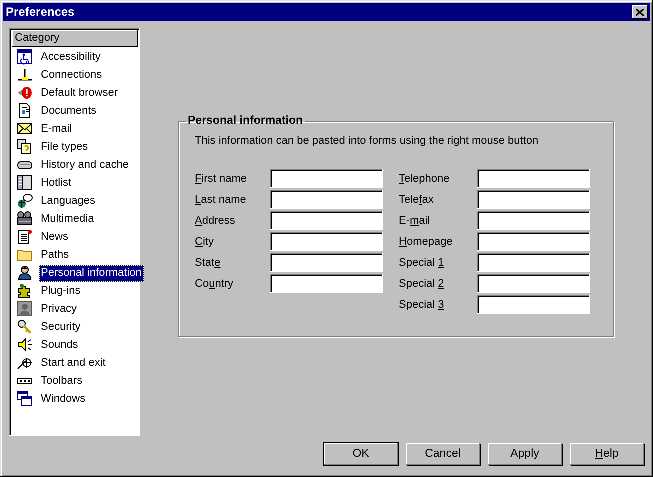 The width and height of the screenshot is (653, 477). Describe the element at coordinates (25, 183) in the screenshot. I see `panel-icon` at that location.